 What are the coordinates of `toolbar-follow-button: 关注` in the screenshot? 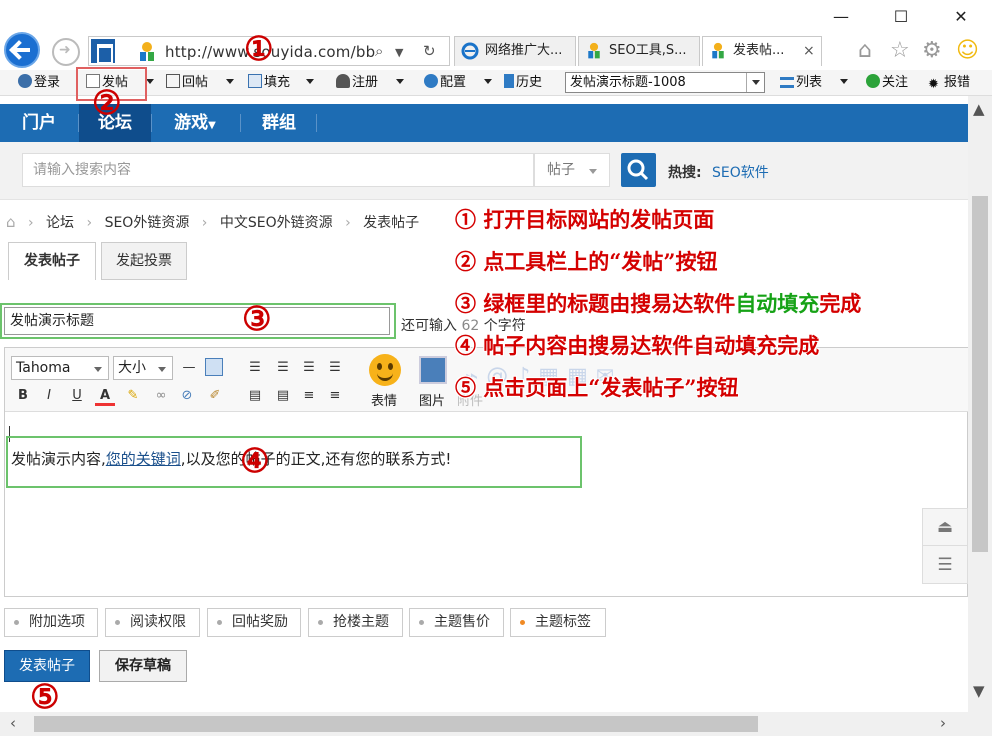 It's located at (887, 83).